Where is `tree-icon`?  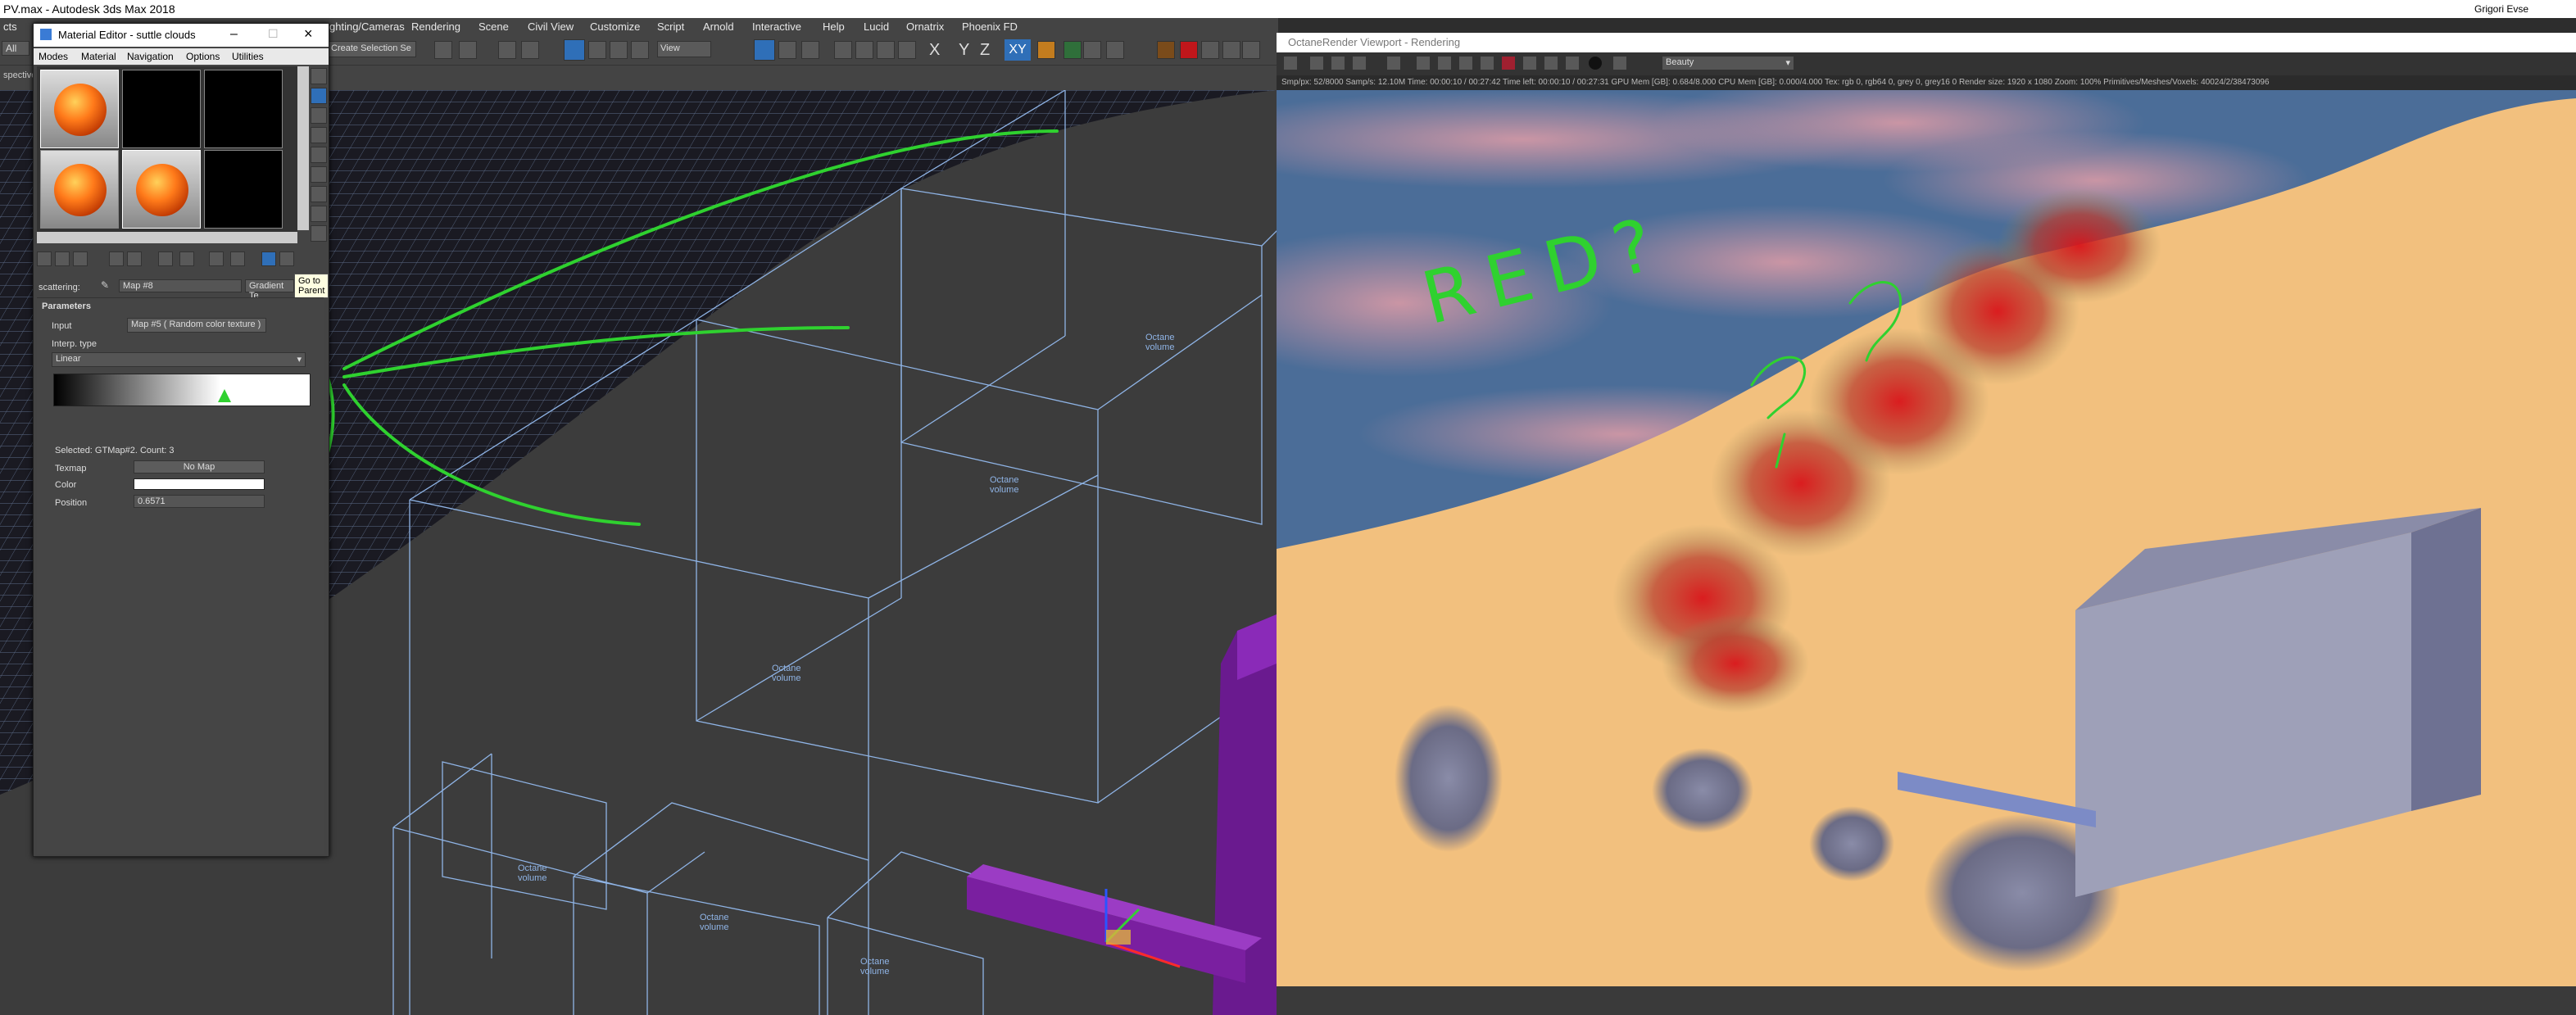 tree-icon is located at coordinates (1092, 50).